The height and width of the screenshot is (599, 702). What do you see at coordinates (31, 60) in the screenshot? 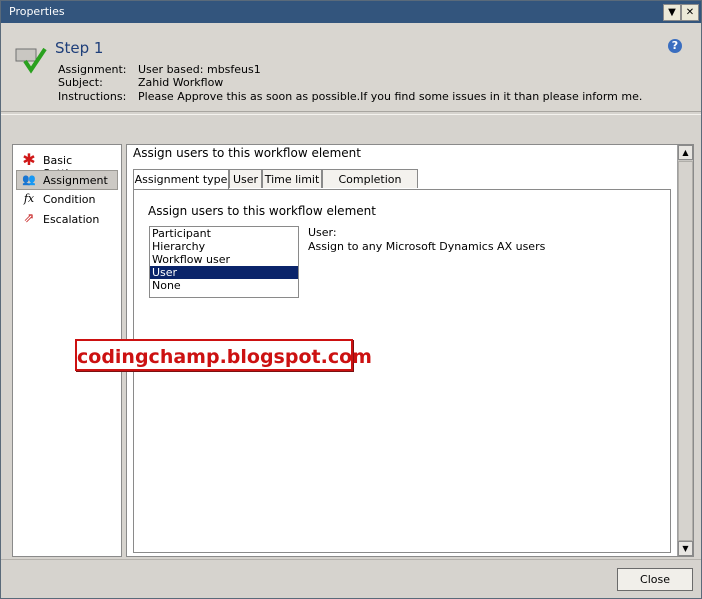
I see `approved-step-icon` at bounding box center [31, 60].